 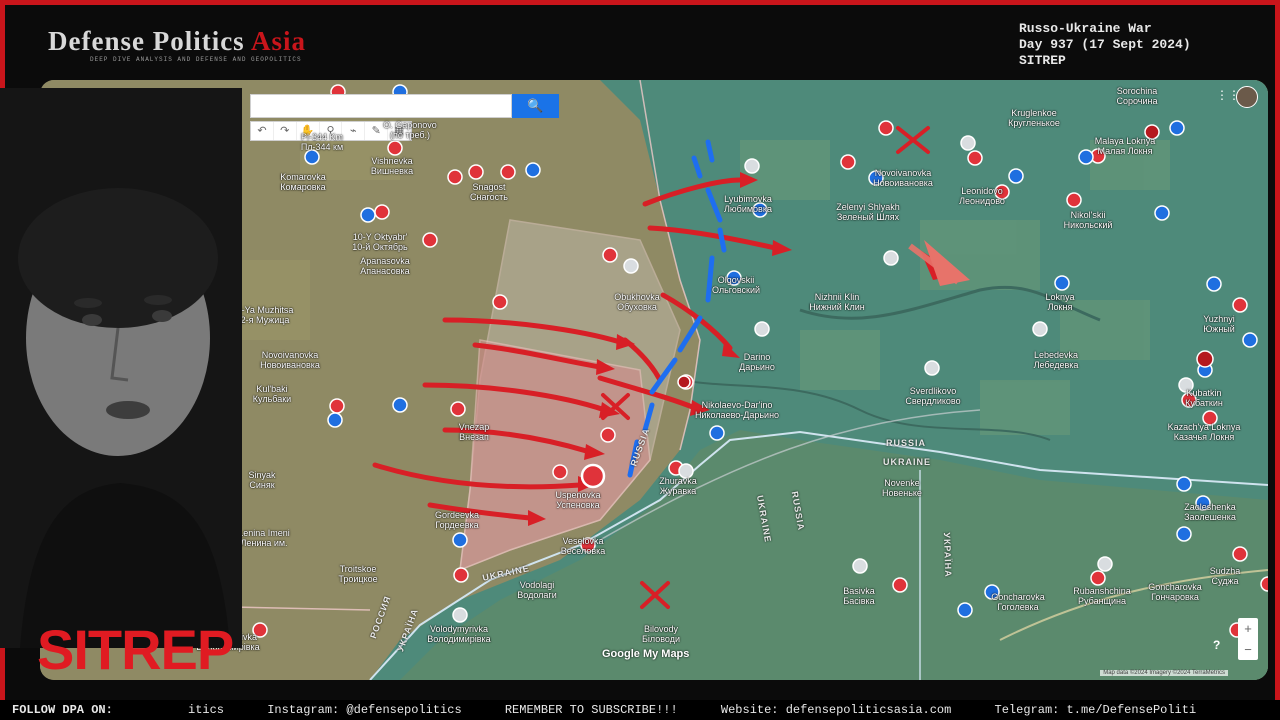 What do you see at coordinates (737, 410) in the screenshot?
I see `place-label: Nikolaevo-Dar'ino Николаево-Дарьино` at bounding box center [737, 410].